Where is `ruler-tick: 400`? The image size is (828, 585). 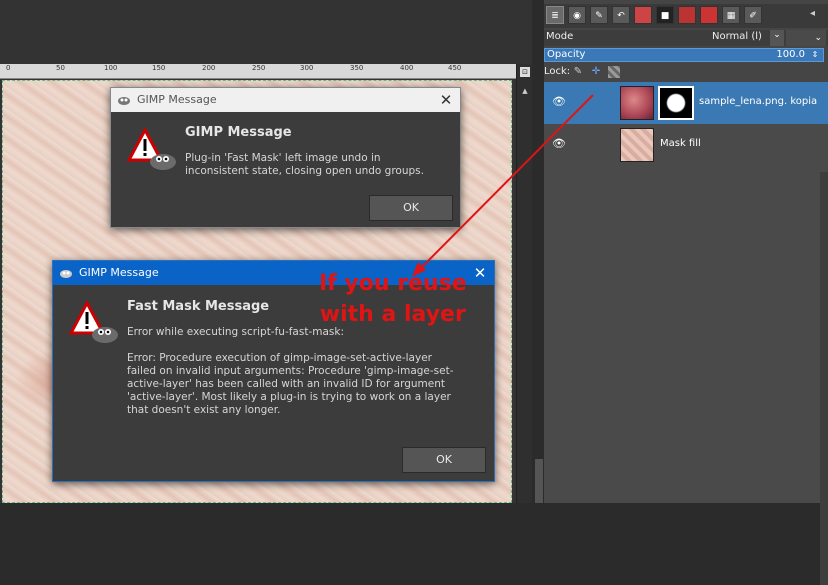 ruler-tick: 400 is located at coordinates (407, 68).